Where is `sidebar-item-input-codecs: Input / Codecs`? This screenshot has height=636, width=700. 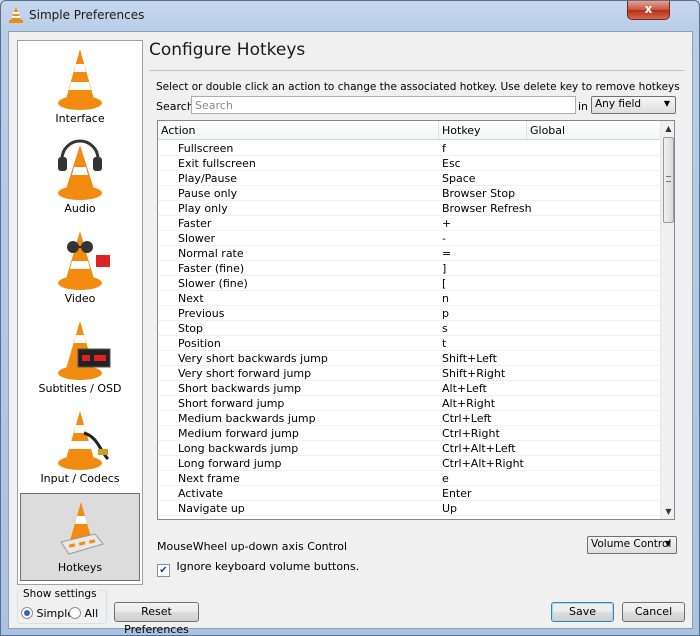
sidebar-item-input-codecs: Input / Codecs is located at coordinates (80, 447).